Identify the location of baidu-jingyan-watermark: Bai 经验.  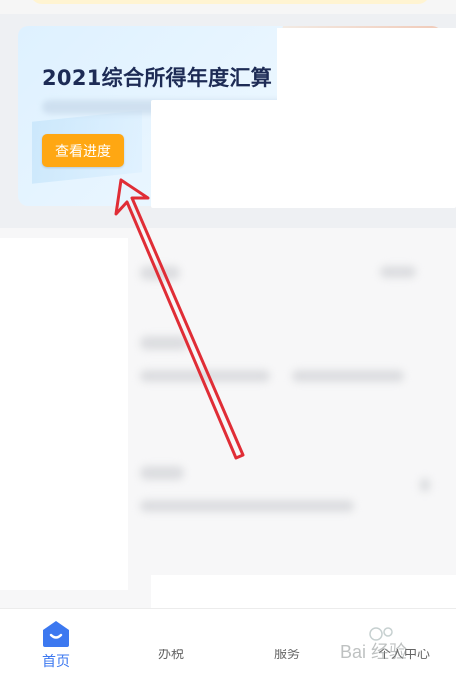
(373, 644).